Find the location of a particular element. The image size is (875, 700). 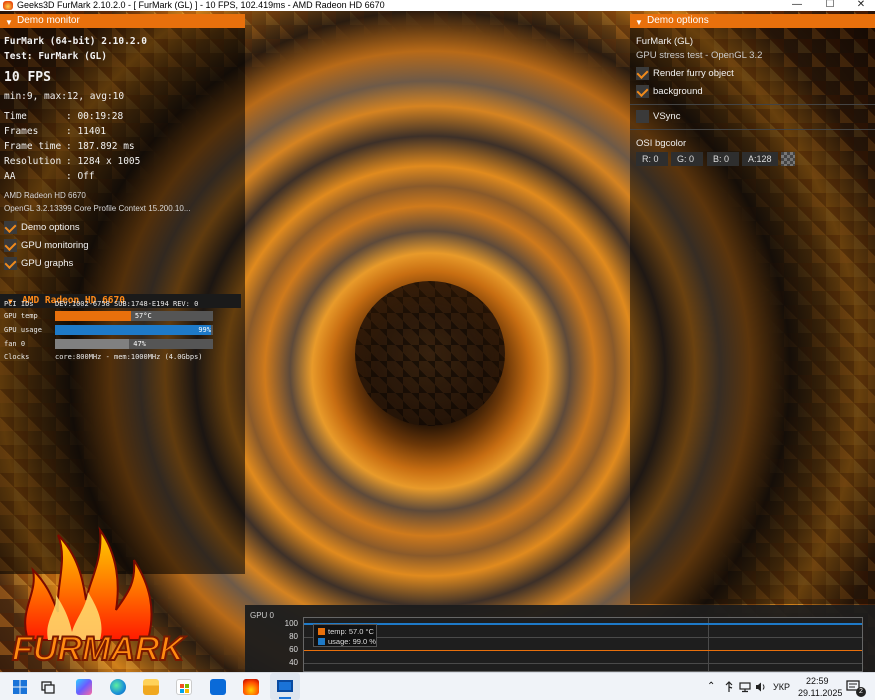

store-icon is located at coordinates (184, 687).